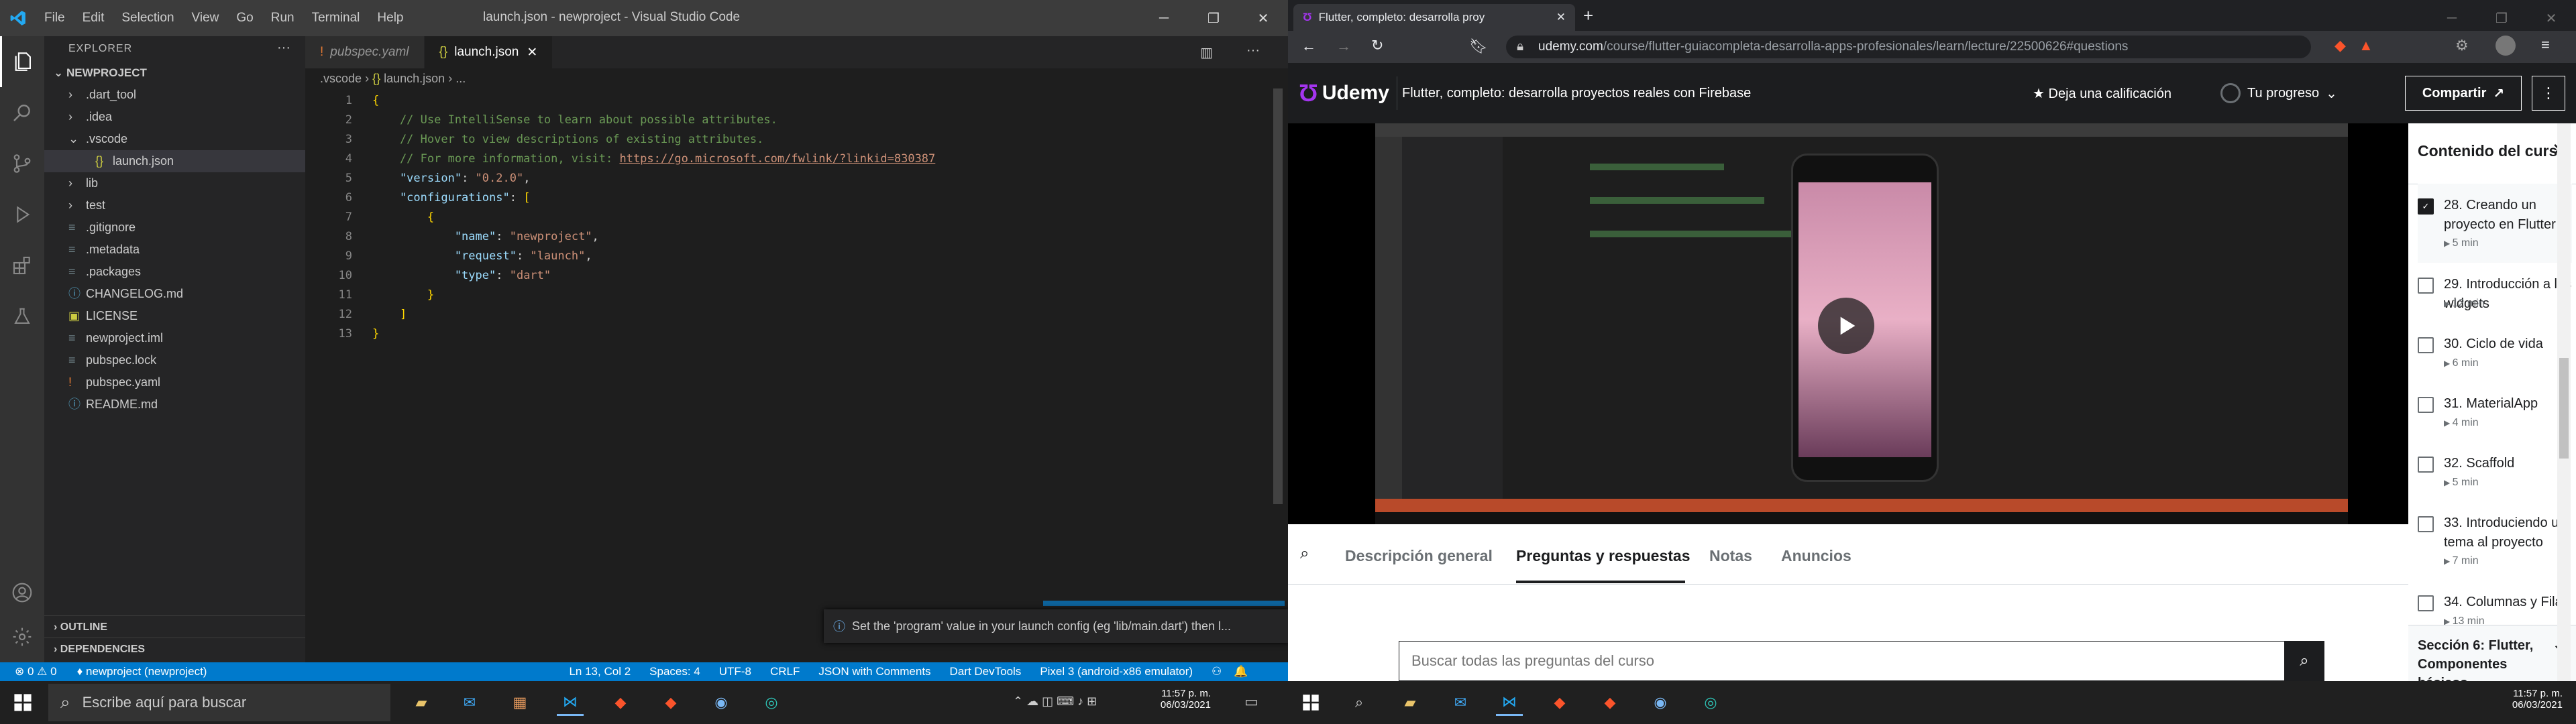  What do you see at coordinates (22, 112) in the screenshot?
I see `search-icon` at bounding box center [22, 112].